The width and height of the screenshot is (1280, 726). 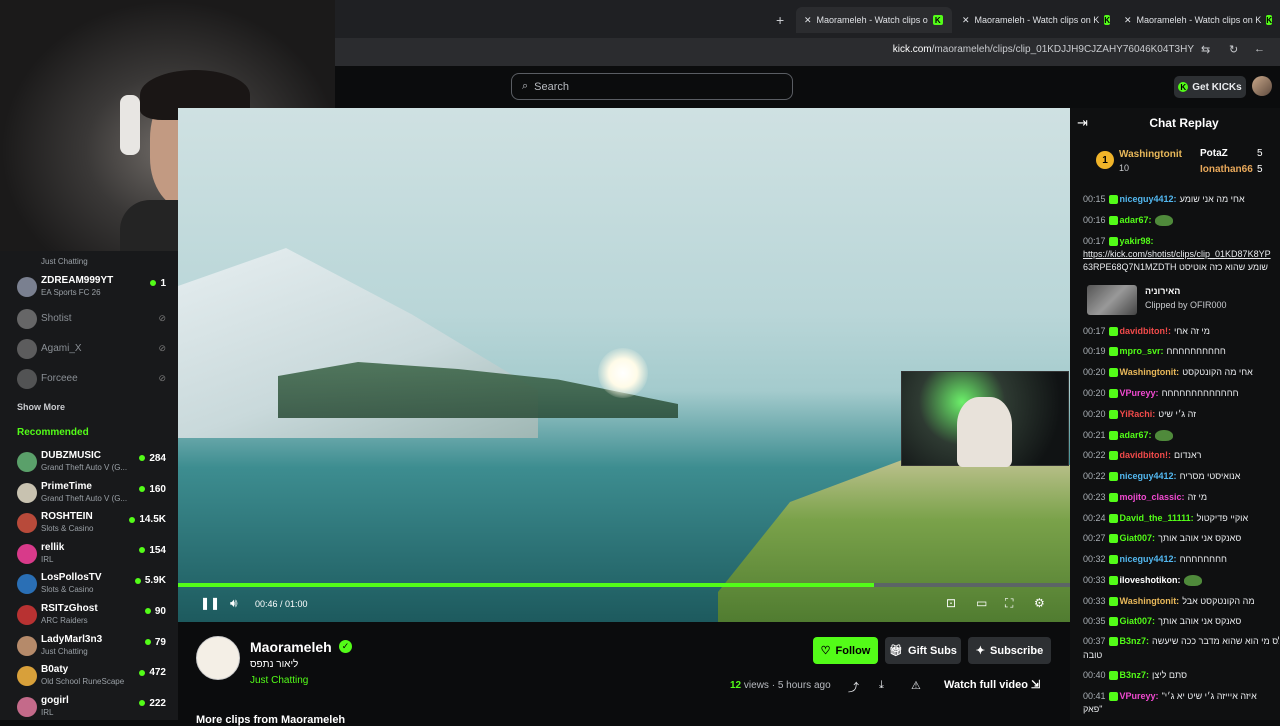 What do you see at coordinates (652, 86) in the screenshot?
I see `search-input: ⌕ Search` at bounding box center [652, 86].